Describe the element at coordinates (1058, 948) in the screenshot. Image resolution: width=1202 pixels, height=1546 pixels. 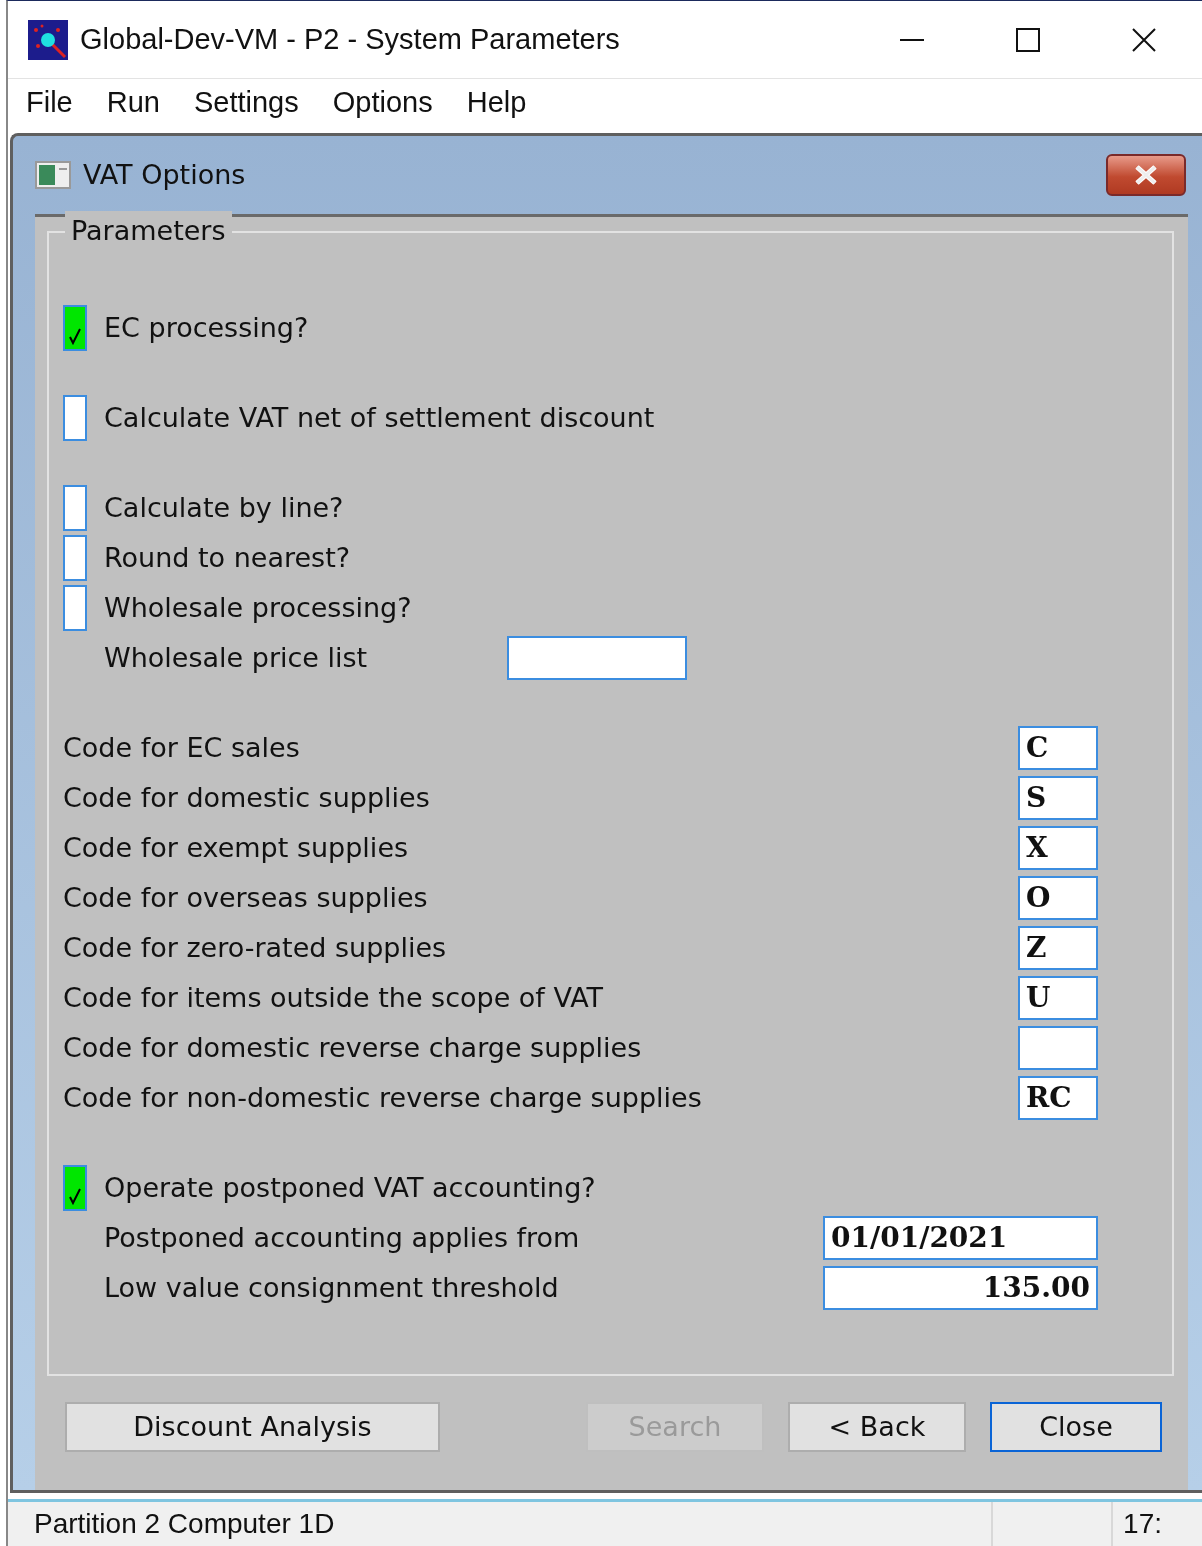
I see `input-field: Z` at that location.